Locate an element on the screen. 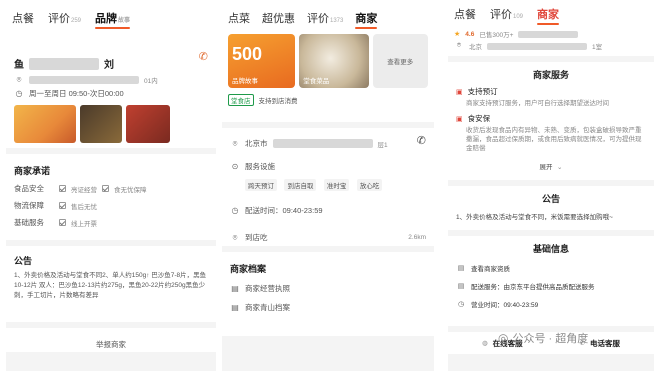  facility-tag: 到店自取 is located at coordinates (300, 185).